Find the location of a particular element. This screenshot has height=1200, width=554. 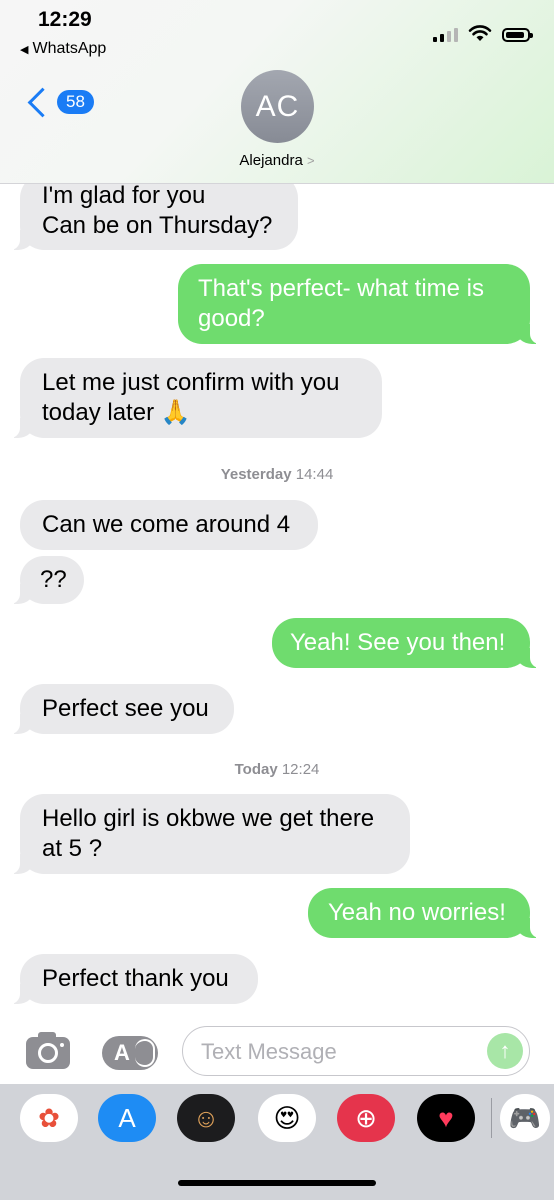

camera-icon is located at coordinates (48, 1050).